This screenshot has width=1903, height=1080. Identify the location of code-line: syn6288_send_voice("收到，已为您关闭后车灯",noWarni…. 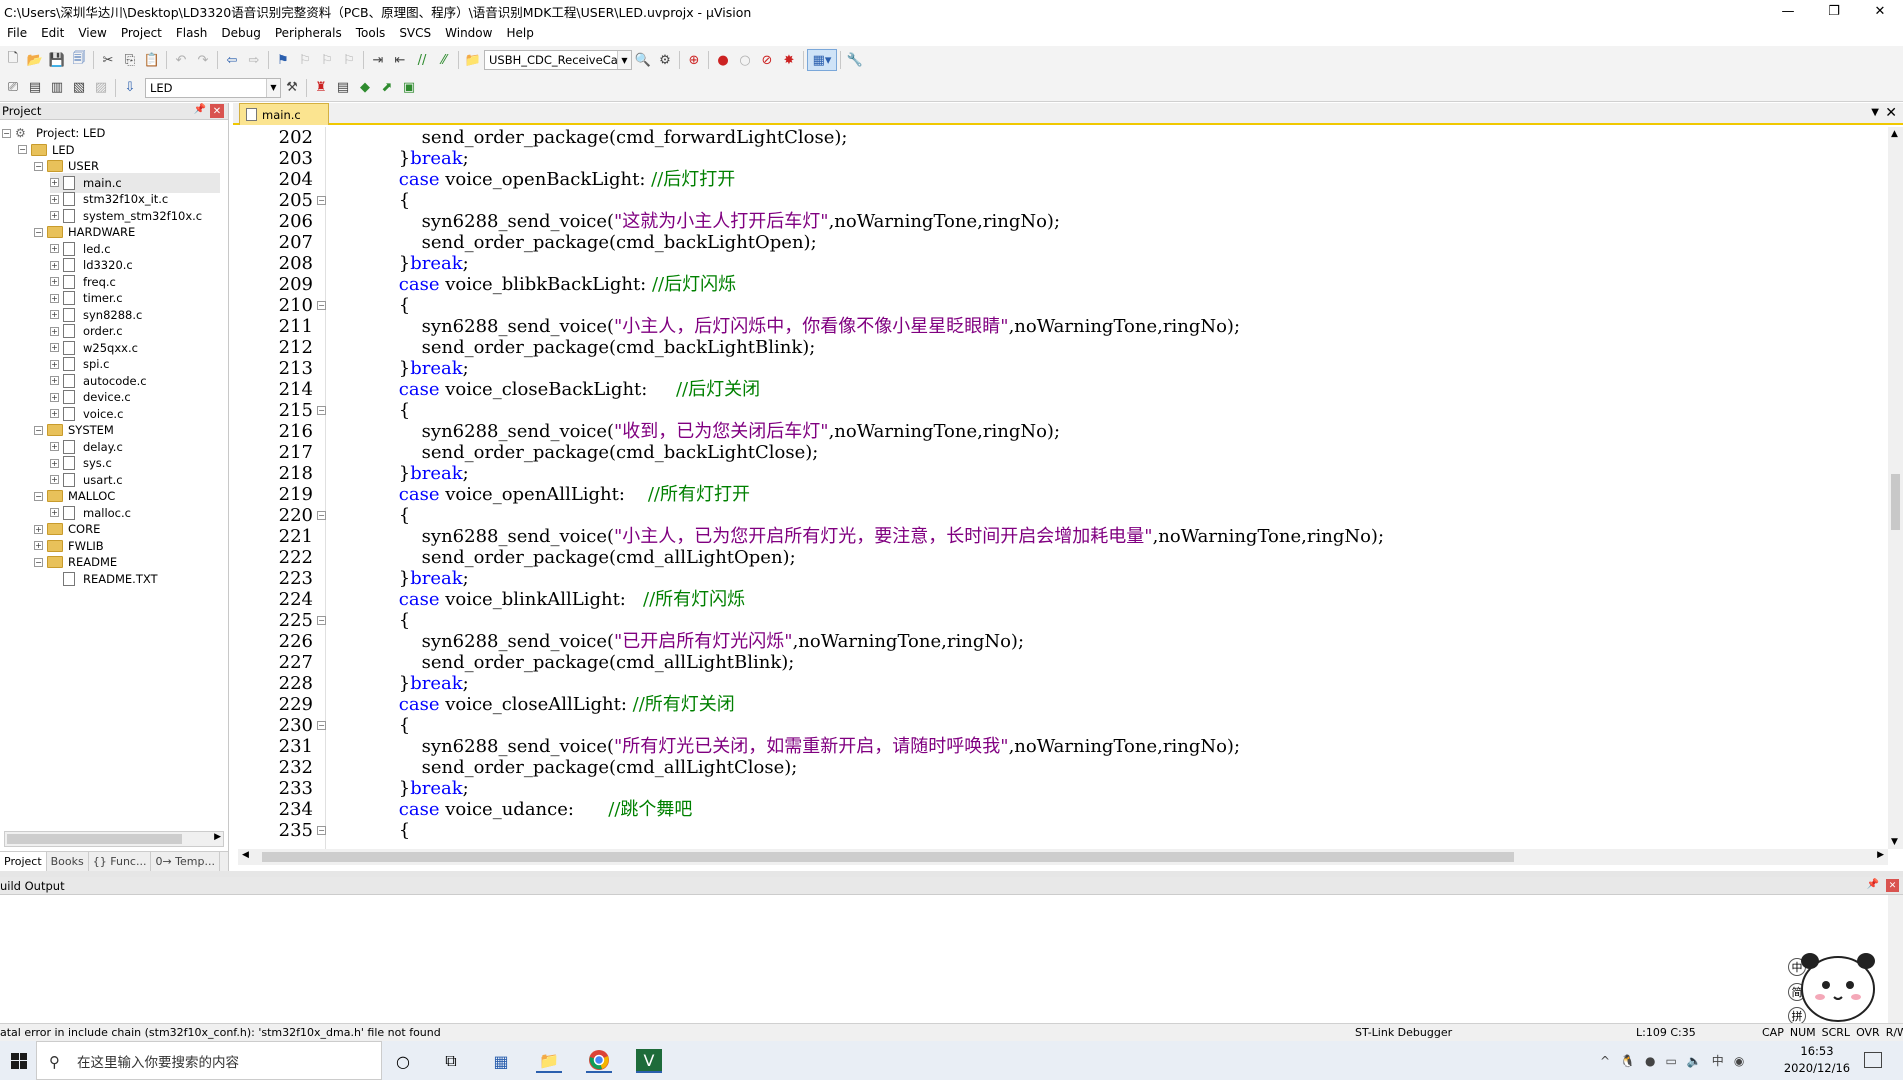
(706, 431).